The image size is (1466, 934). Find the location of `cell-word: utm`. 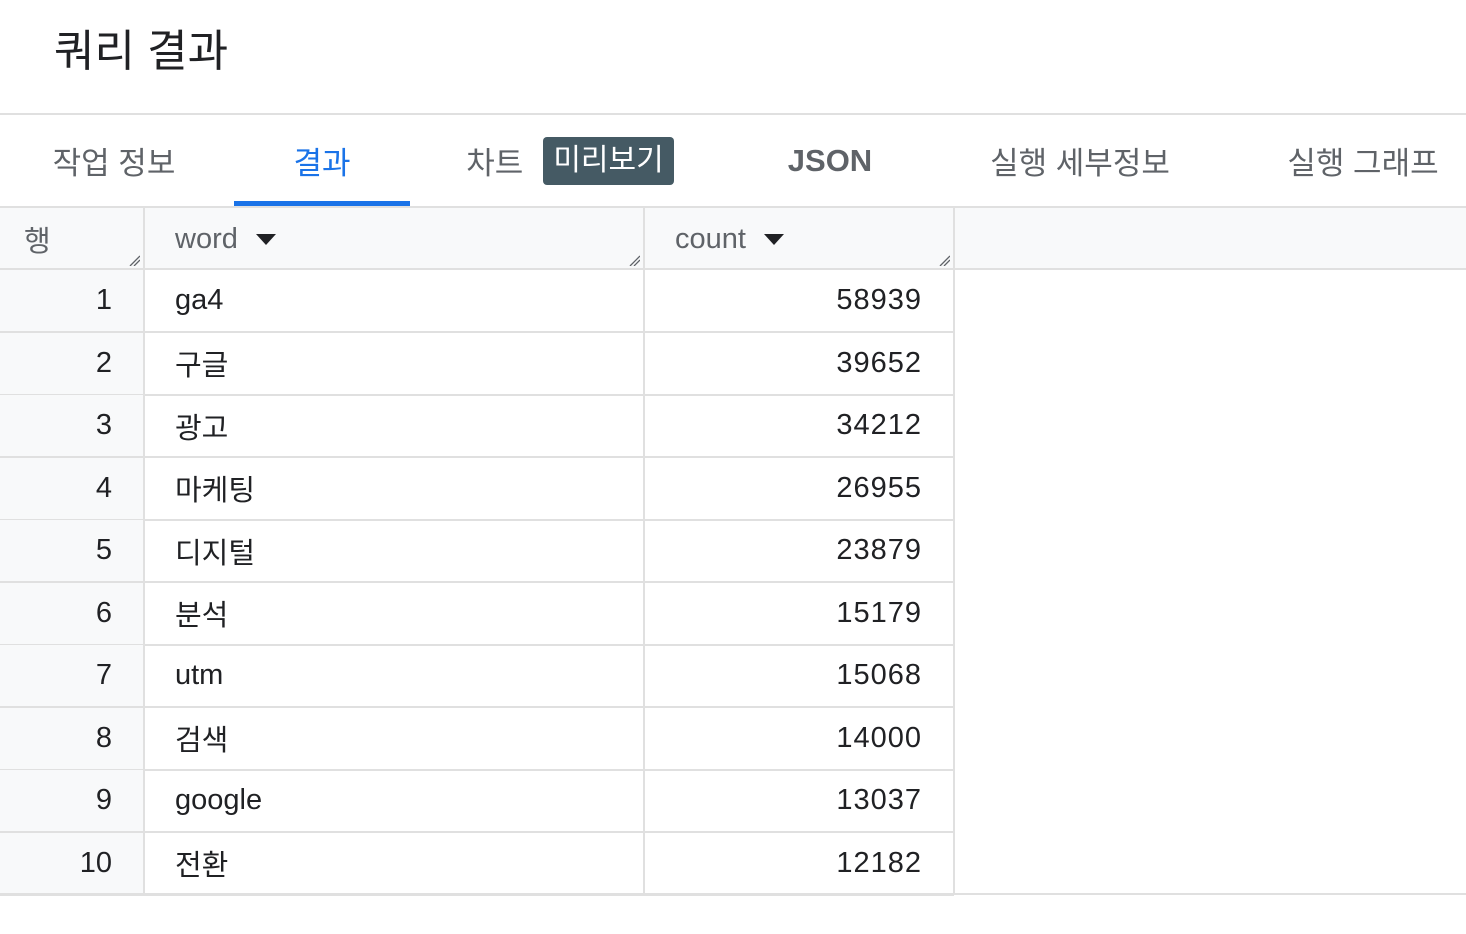

cell-word: utm is located at coordinates (394, 675).